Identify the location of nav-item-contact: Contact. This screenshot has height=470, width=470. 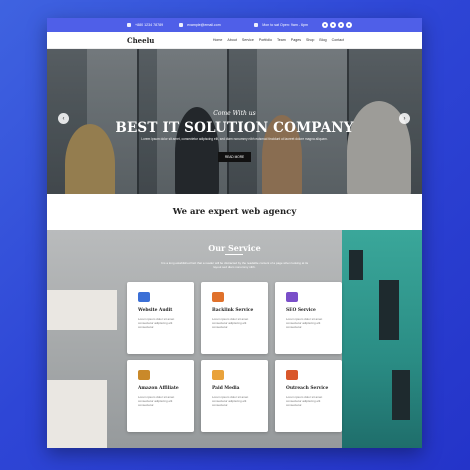
(338, 40).